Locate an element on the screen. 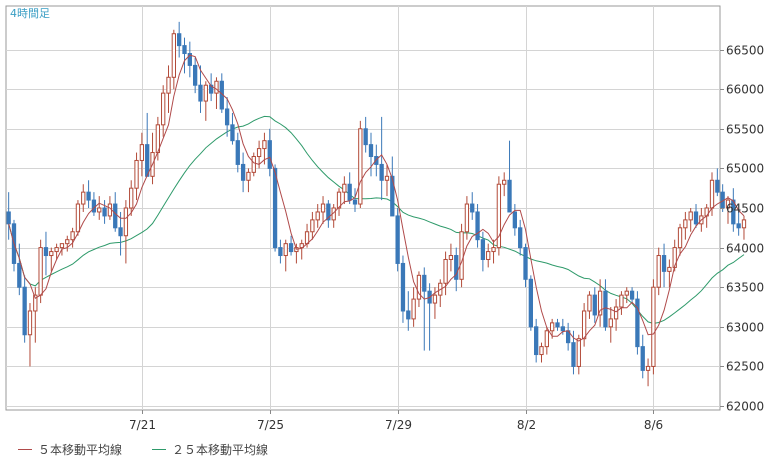 This screenshot has height=462, width=784. legend-label-ma25: ２５本移動平均線 is located at coordinates (220, 450).